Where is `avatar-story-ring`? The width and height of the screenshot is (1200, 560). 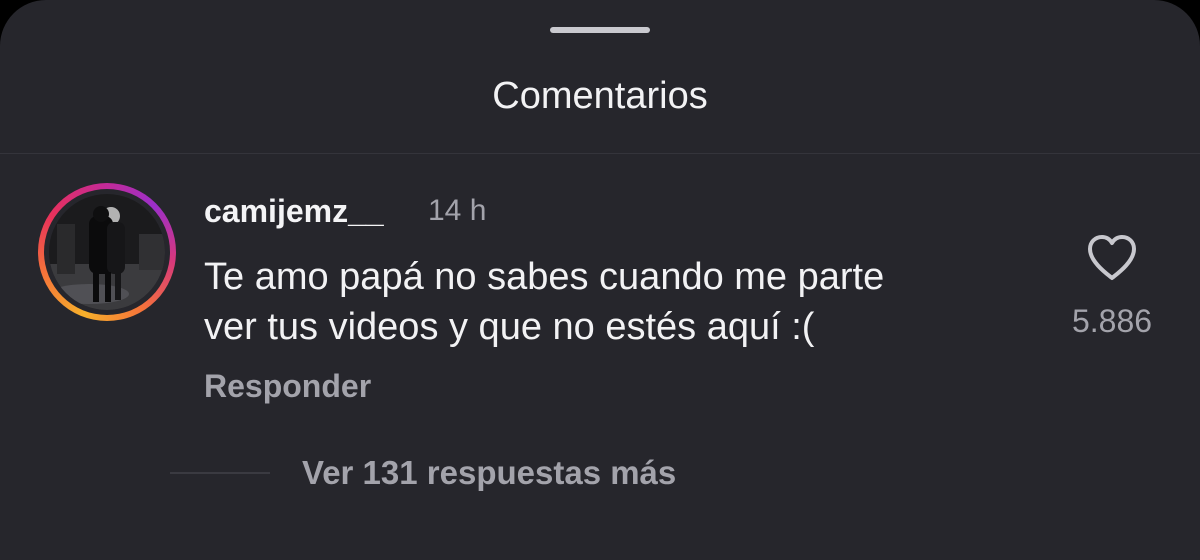
avatar-story-ring is located at coordinates (107, 252).